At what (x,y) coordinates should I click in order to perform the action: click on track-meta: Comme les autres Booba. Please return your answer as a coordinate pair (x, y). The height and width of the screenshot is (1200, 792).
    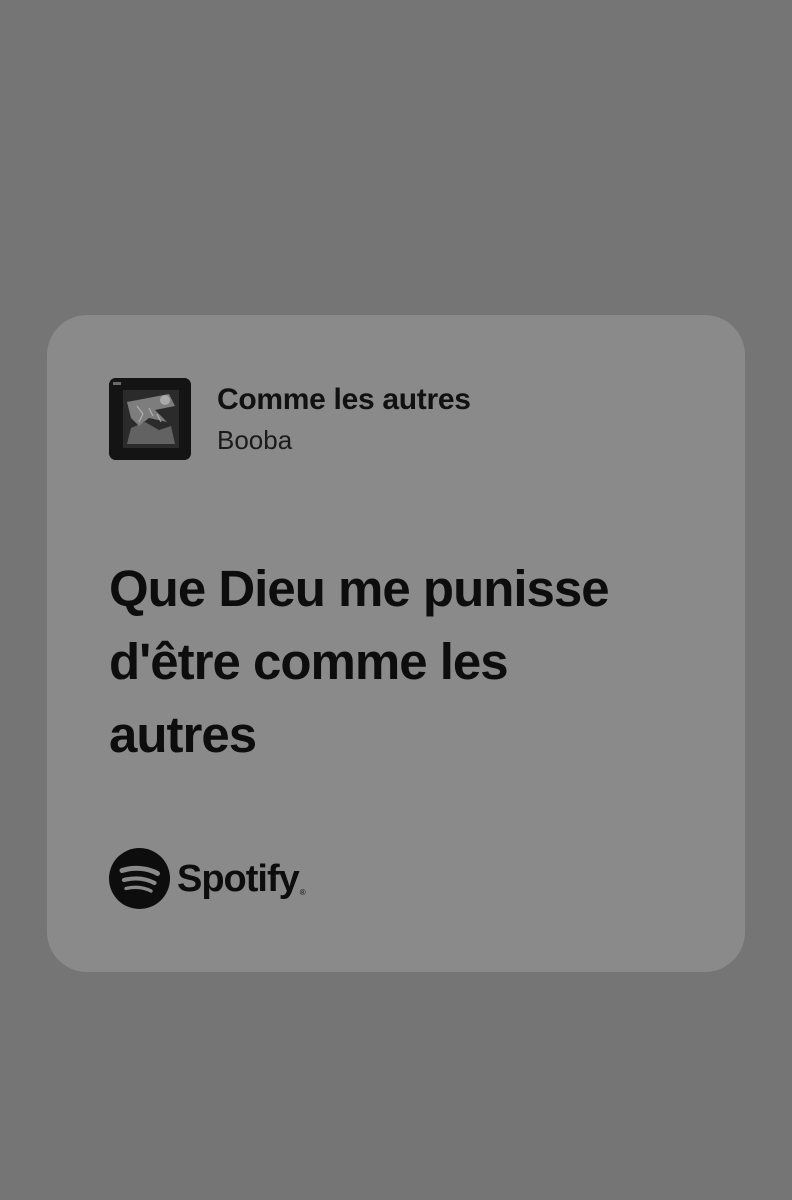
    Looking at the image, I should click on (344, 419).